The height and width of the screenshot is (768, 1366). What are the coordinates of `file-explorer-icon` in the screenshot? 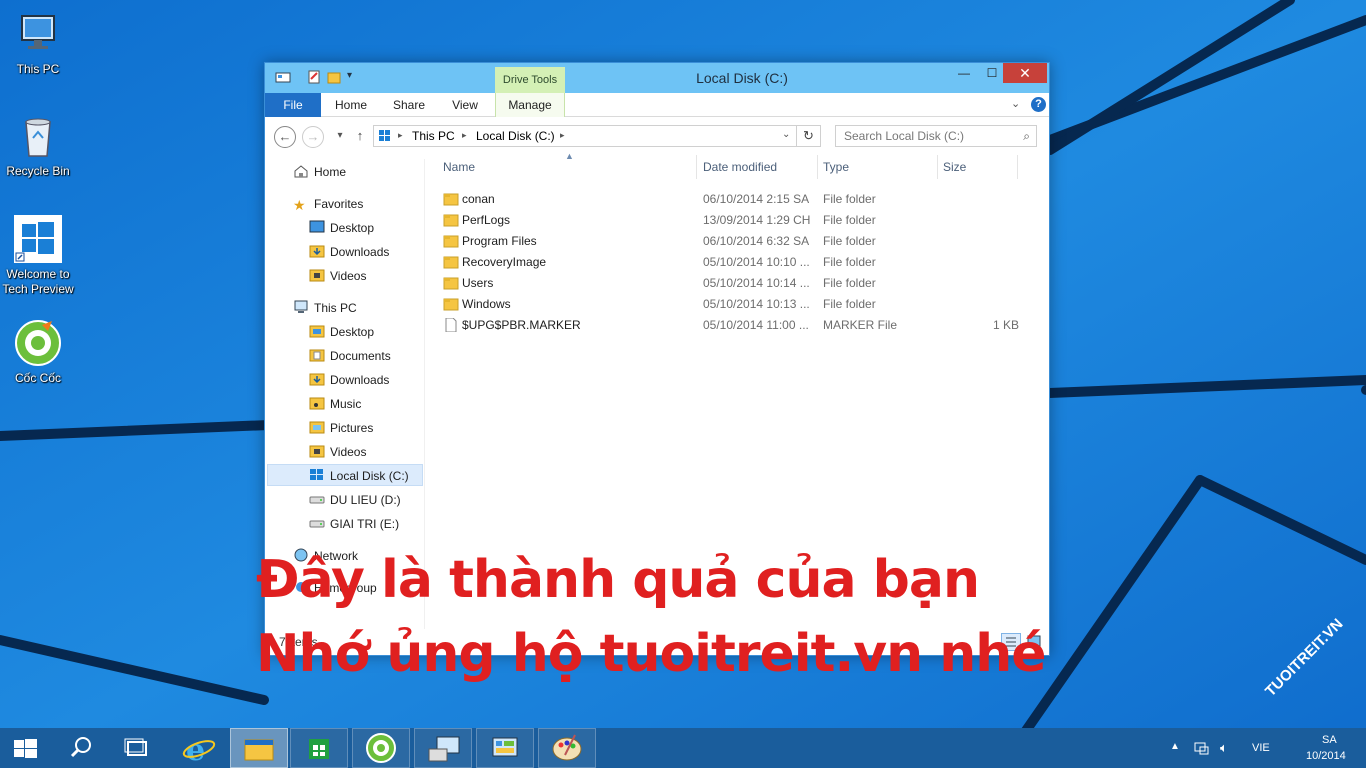 It's located at (259, 750).